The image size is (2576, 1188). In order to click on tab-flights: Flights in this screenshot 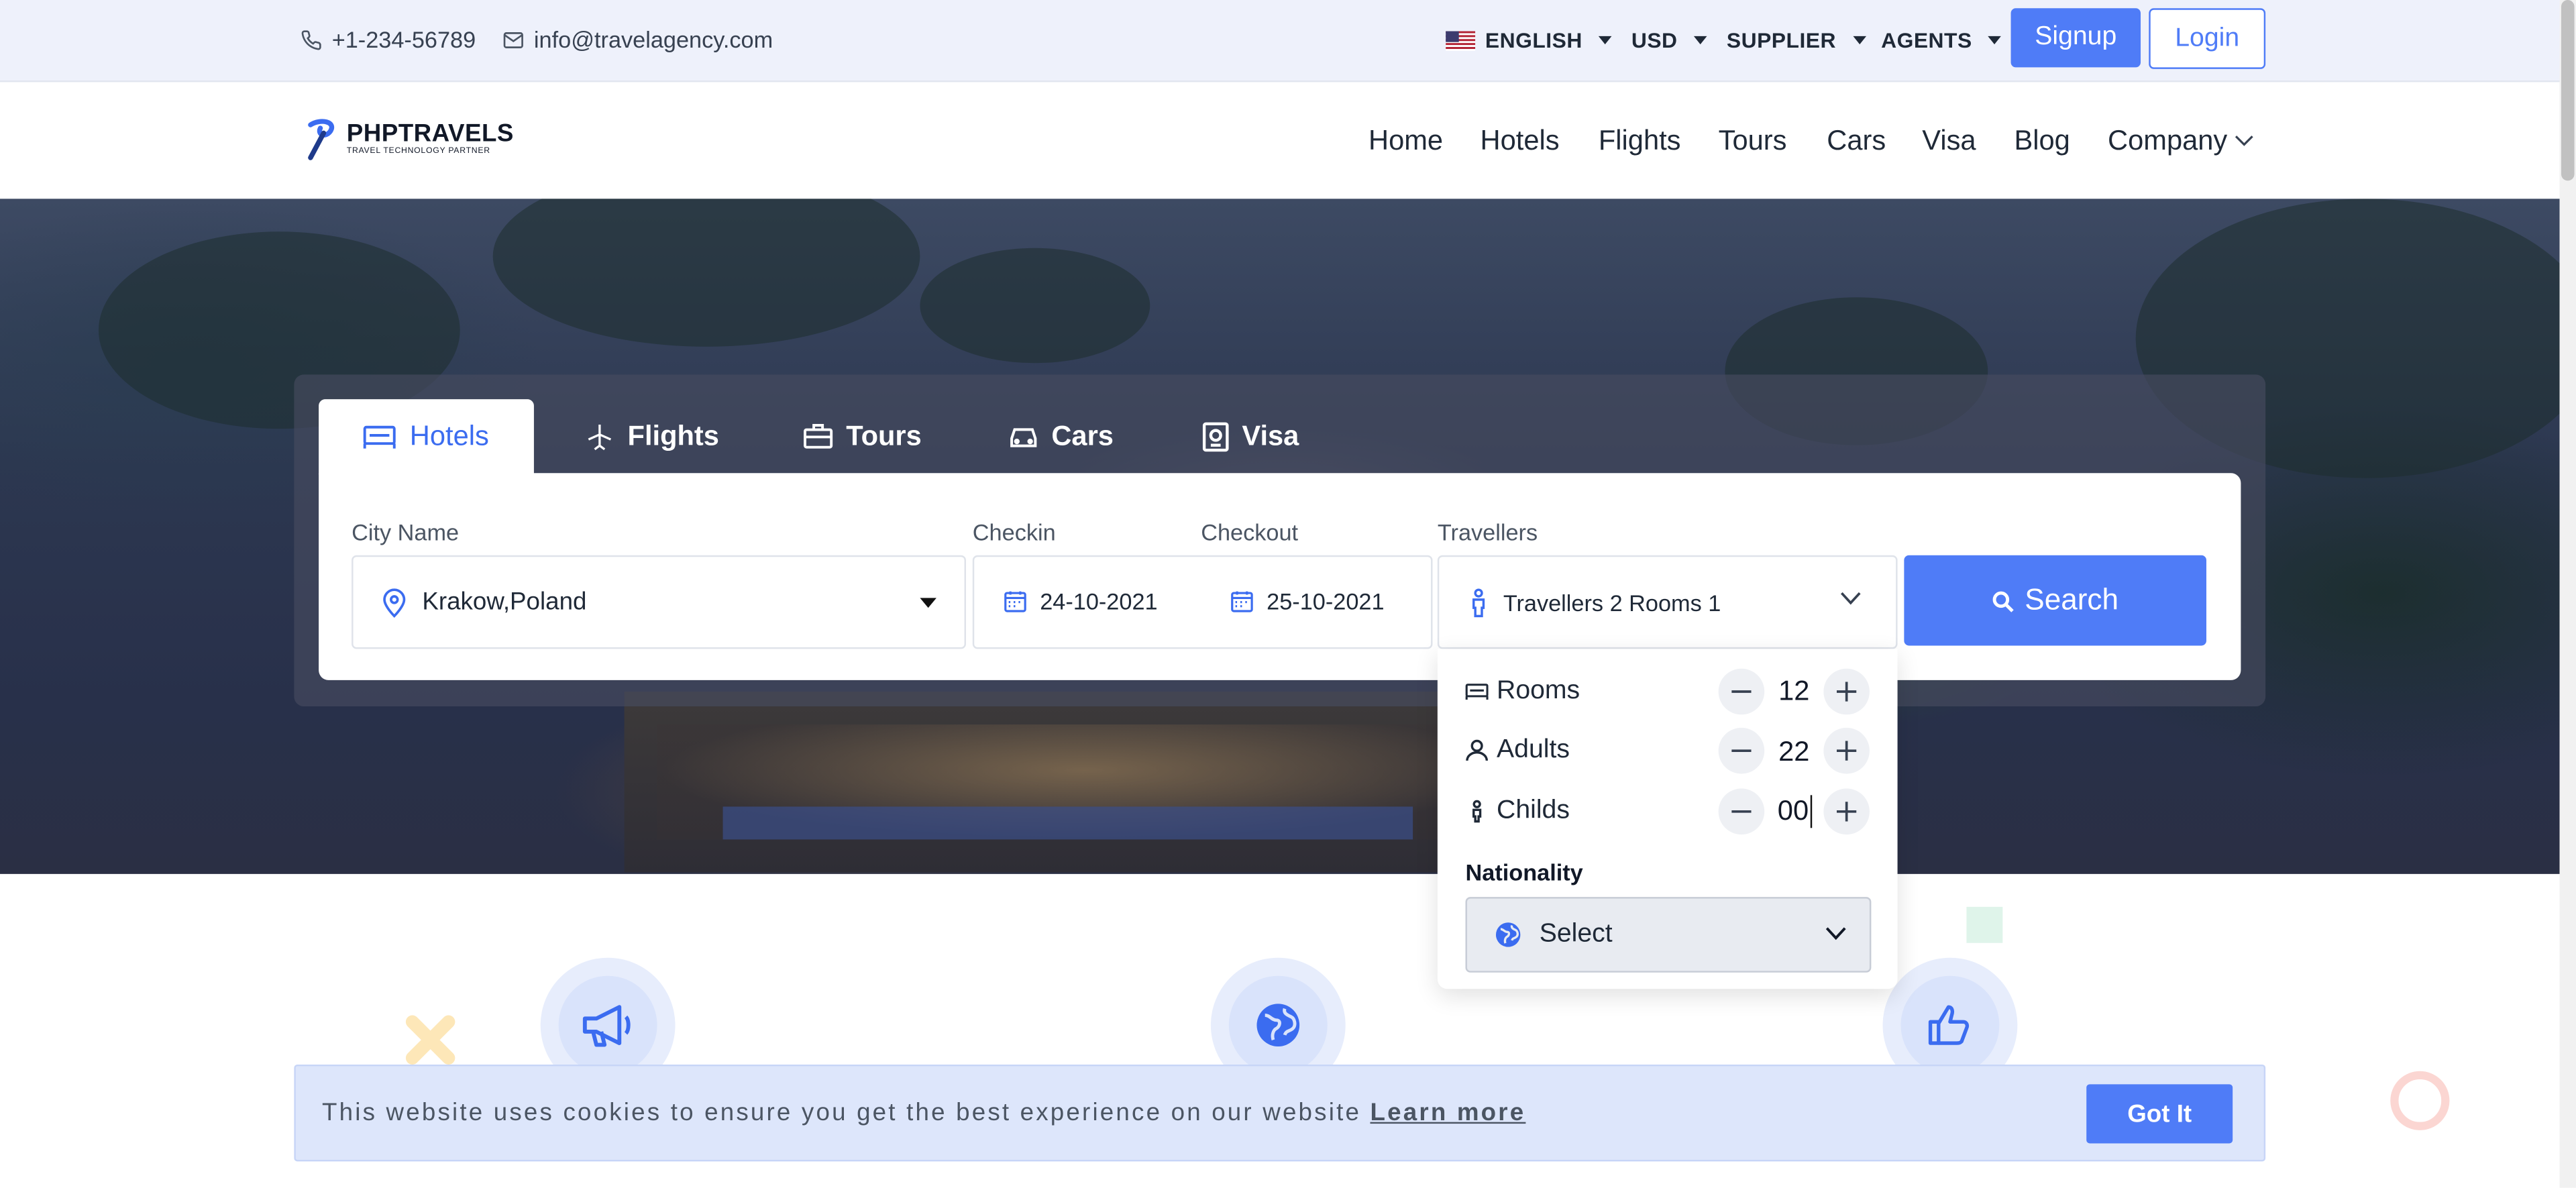, I will do `click(652, 437)`.